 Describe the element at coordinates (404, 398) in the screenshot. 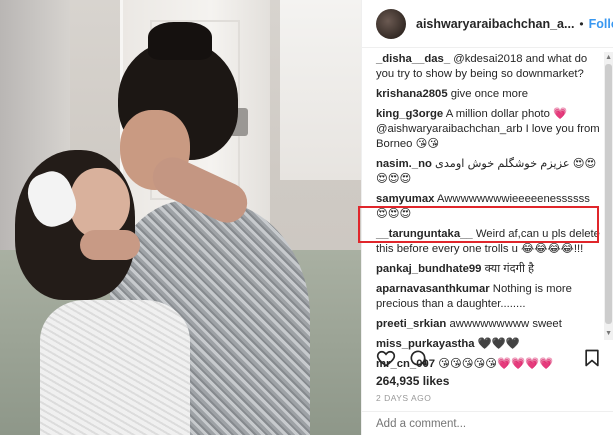

I see `post-timestamp: 2 DAYS AGO` at that location.